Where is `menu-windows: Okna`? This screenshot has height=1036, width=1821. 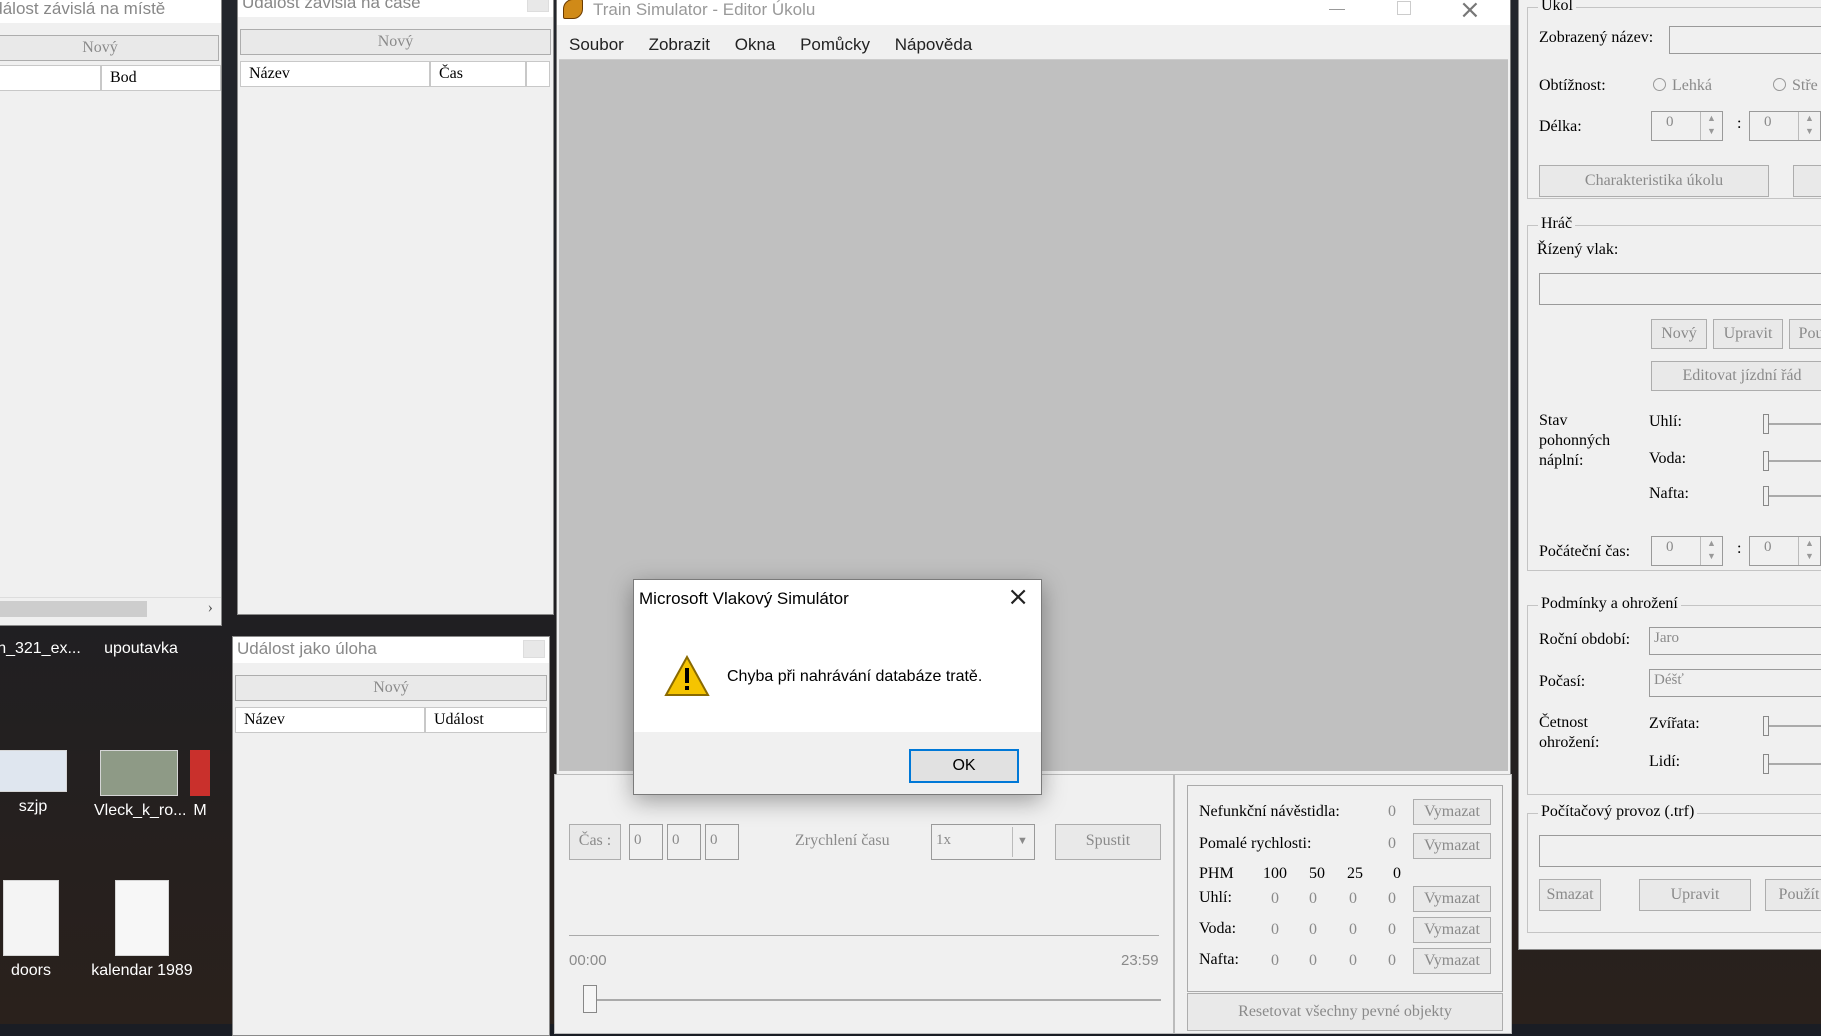 menu-windows: Okna is located at coordinates (755, 44).